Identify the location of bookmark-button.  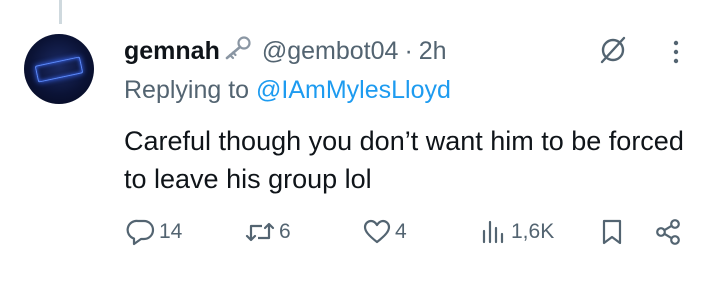
(612, 232).